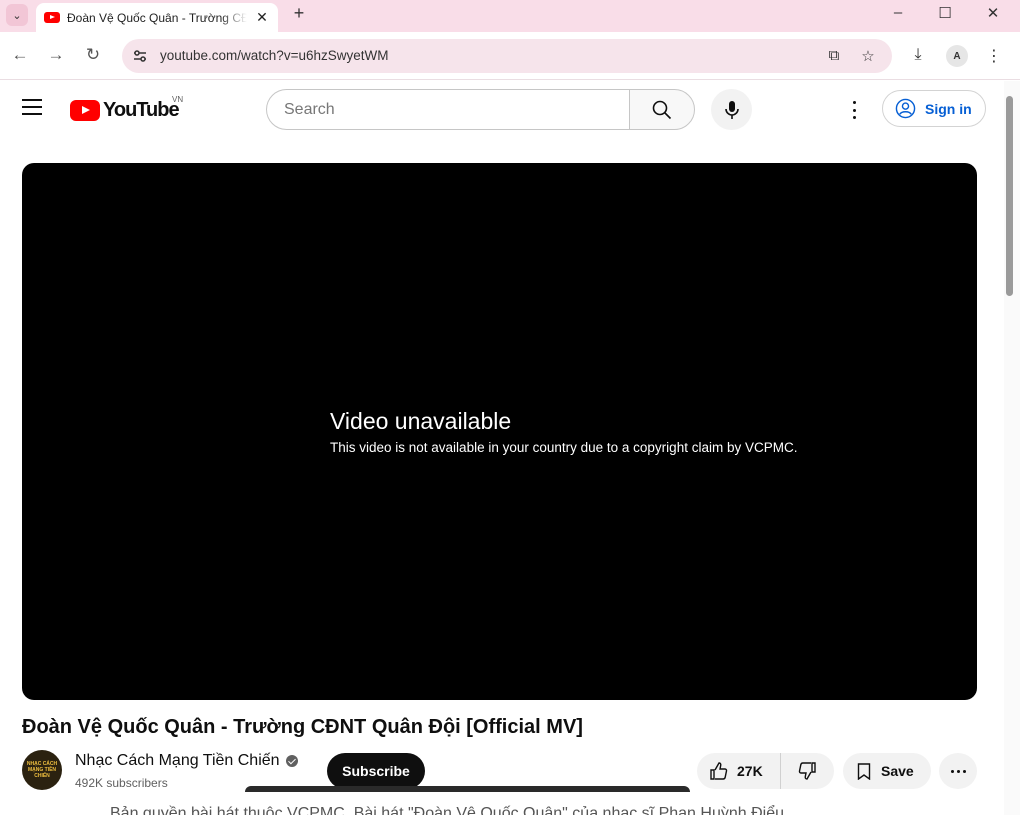  I want to click on browser-menu-icon: ⋮, so click(994, 56).